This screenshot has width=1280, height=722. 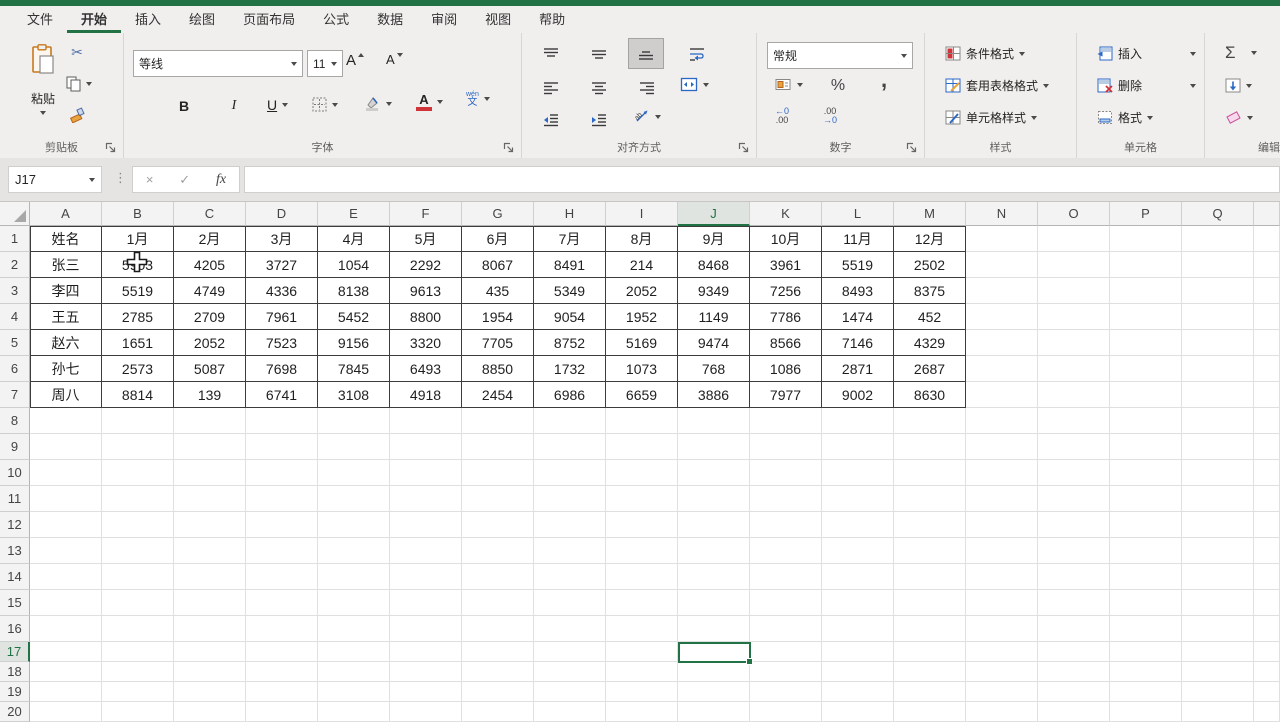 What do you see at coordinates (138, 629) in the screenshot?
I see `cell-B16` at bounding box center [138, 629].